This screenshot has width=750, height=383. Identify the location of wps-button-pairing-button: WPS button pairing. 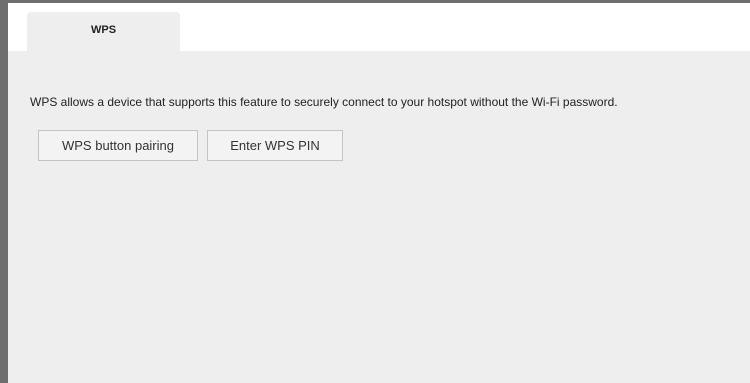
(118, 145).